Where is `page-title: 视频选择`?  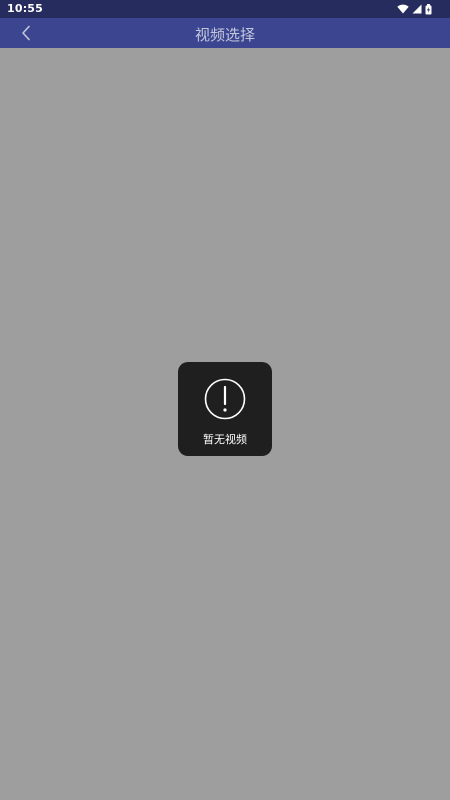 page-title: 视频选择 is located at coordinates (224, 35).